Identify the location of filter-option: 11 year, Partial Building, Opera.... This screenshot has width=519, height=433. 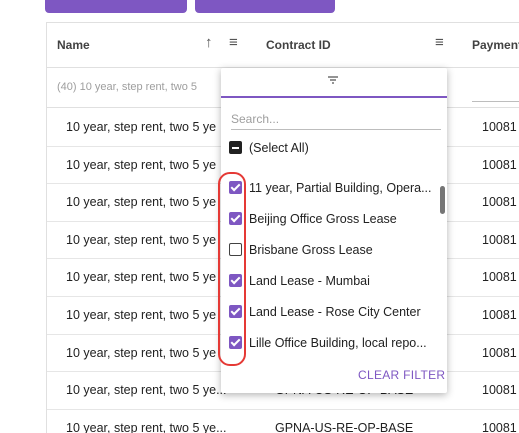
(335, 188).